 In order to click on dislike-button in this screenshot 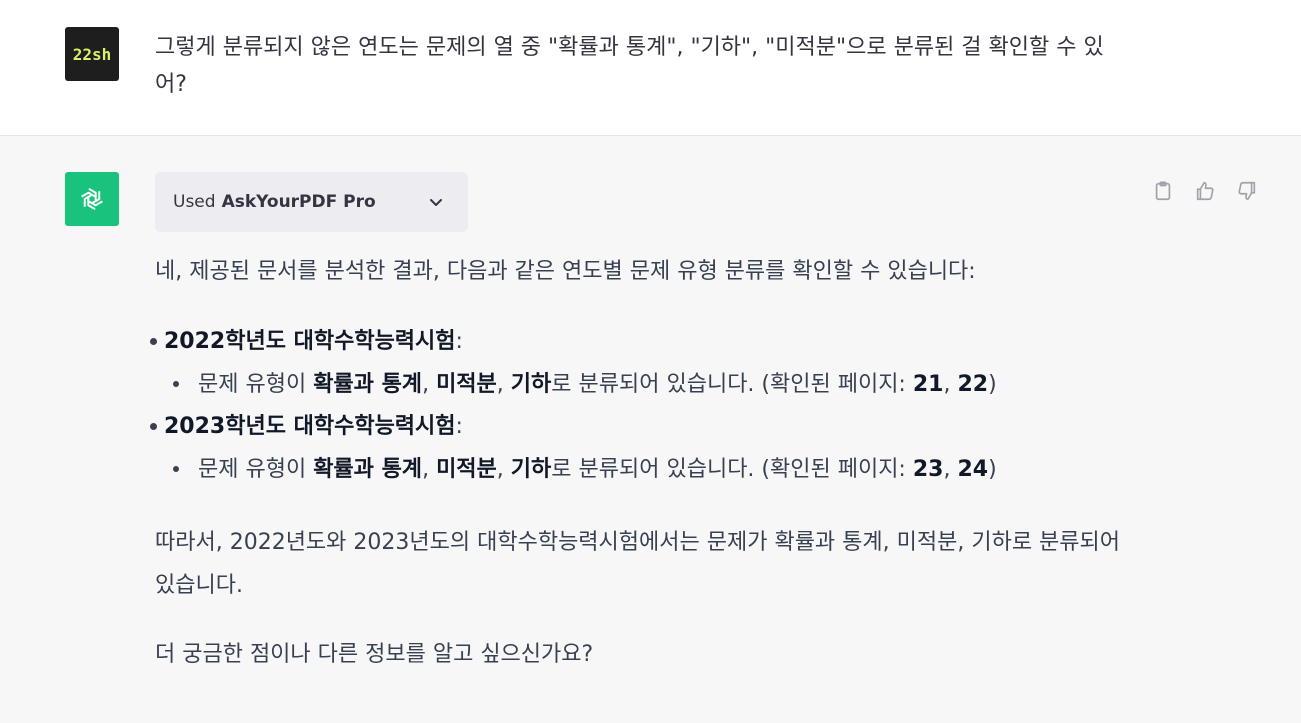, I will do `click(1247, 191)`.